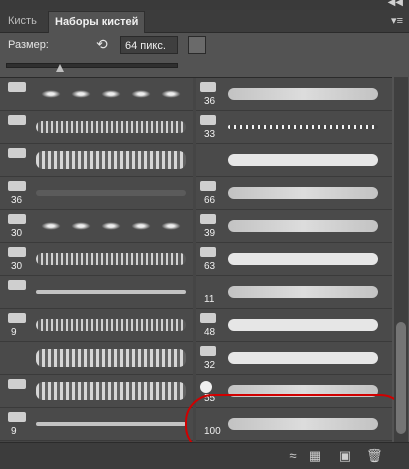  I want to click on toggle-brush-panel-icon: ≈, so click(293, 456).